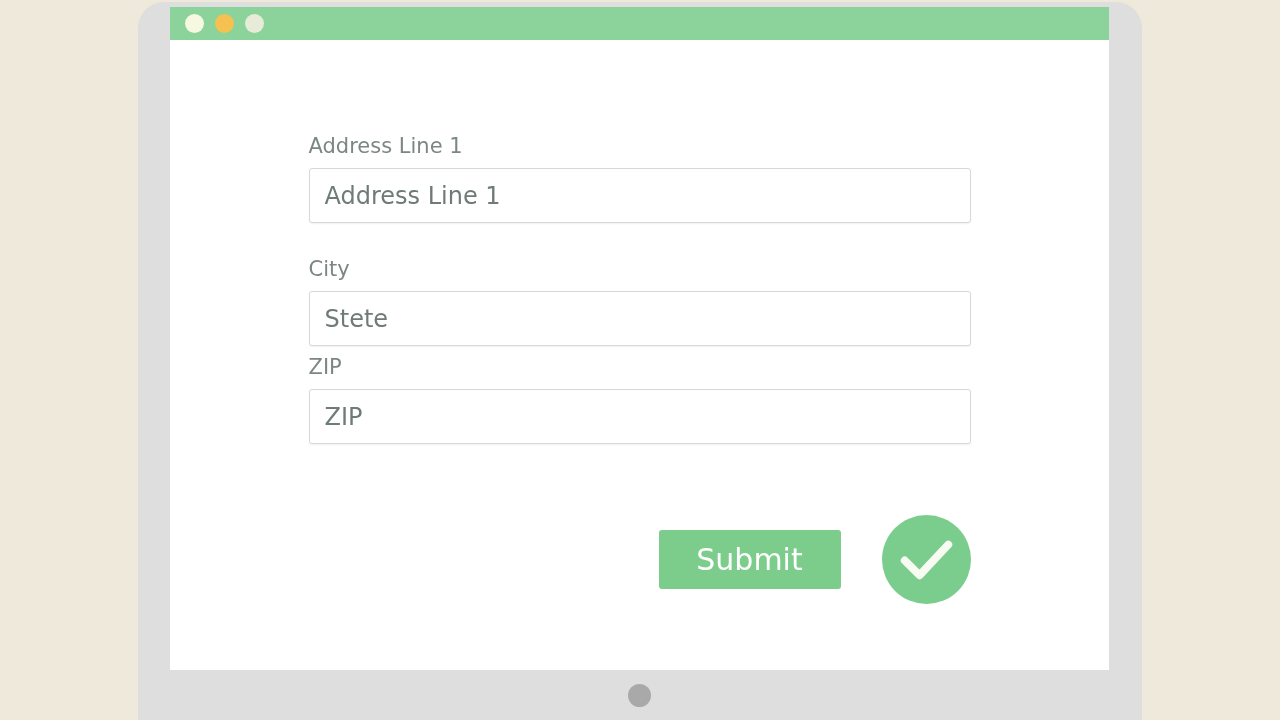  What do you see at coordinates (639, 416) in the screenshot?
I see `input-field: ZIP` at bounding box center [639, 416].